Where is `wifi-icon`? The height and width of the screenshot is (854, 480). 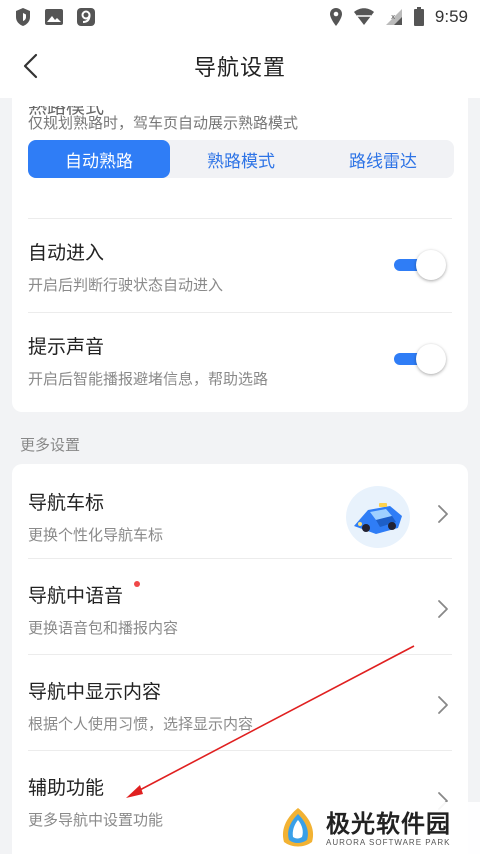
wifi-icon is located at coordinates (363, 16).